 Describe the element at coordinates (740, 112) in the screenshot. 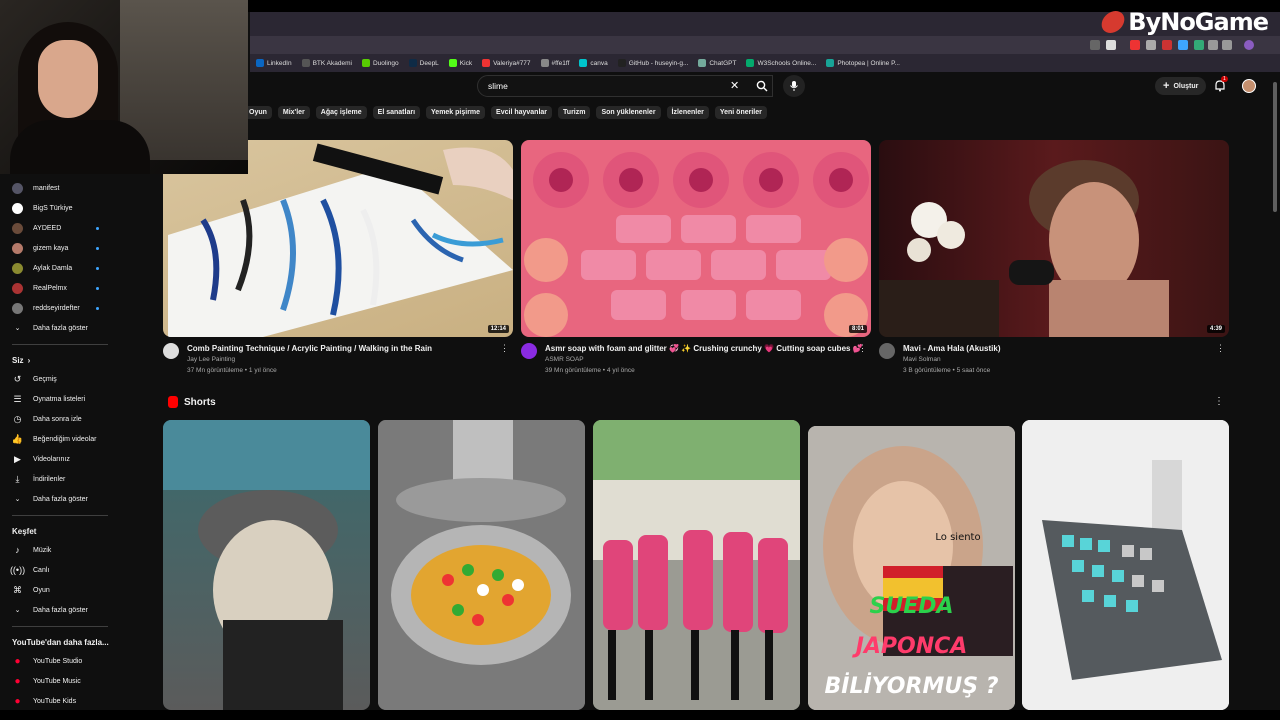

I see `filter-chip: Yeni öneriler` at that location.